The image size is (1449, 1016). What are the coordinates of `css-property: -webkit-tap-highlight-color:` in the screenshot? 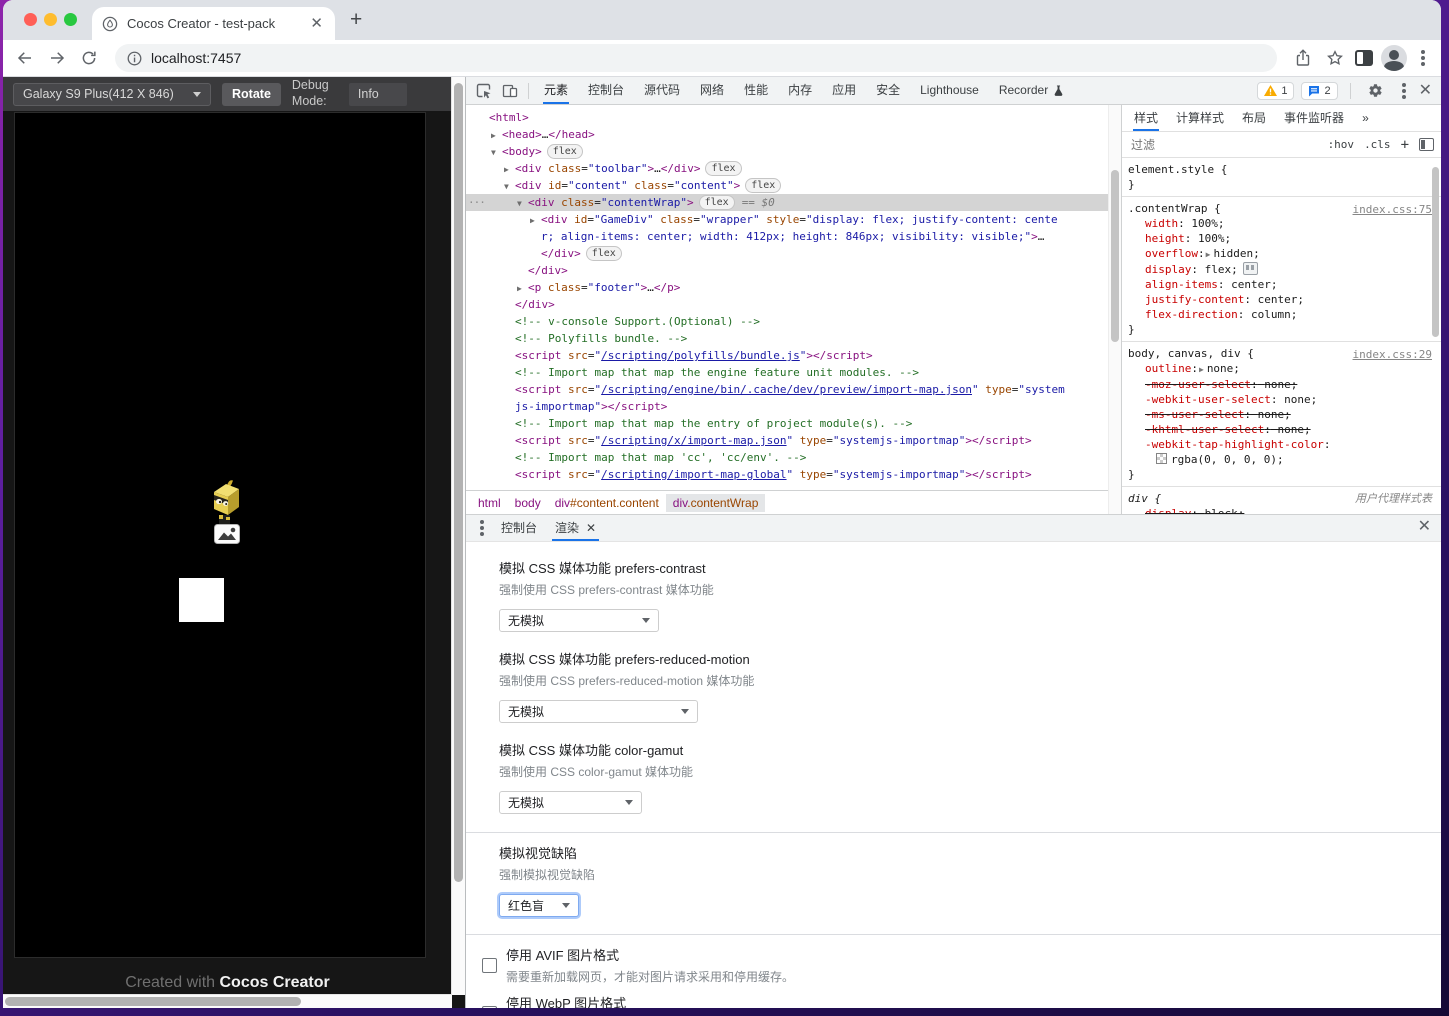 It's located at (1280, 444).